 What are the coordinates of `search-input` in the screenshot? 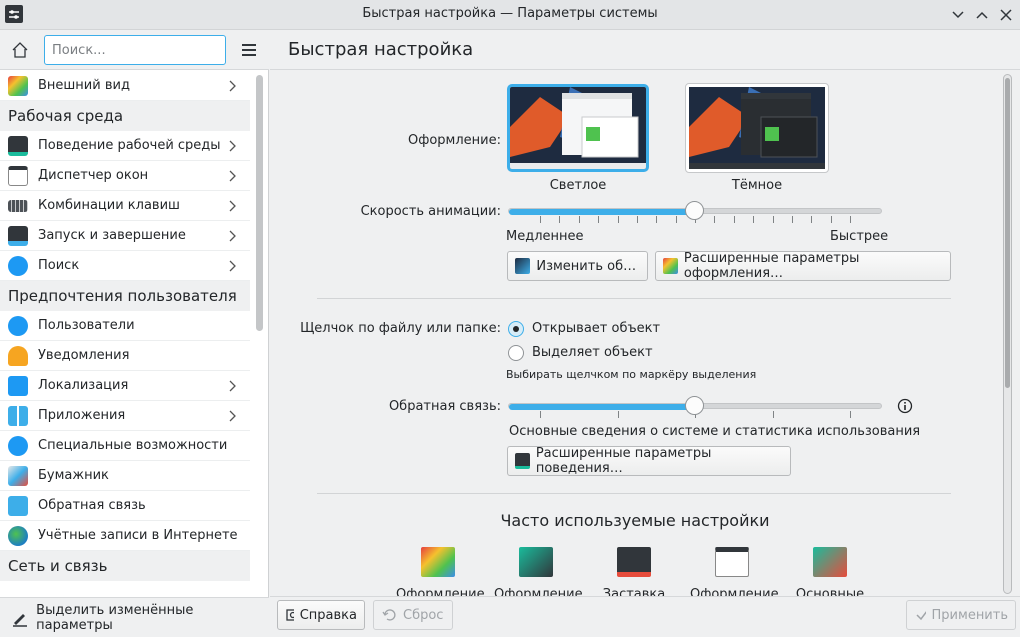 It's located at (135, 50).